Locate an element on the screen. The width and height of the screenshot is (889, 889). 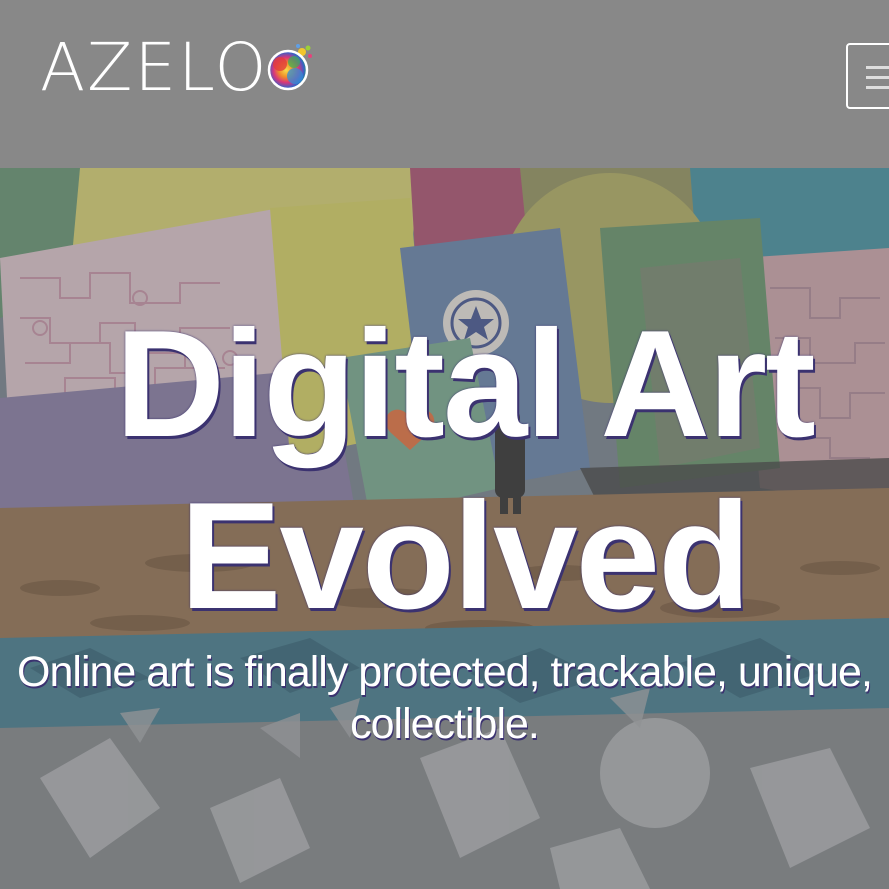
logo-text: AZELO is located at coordinates (154, 67).